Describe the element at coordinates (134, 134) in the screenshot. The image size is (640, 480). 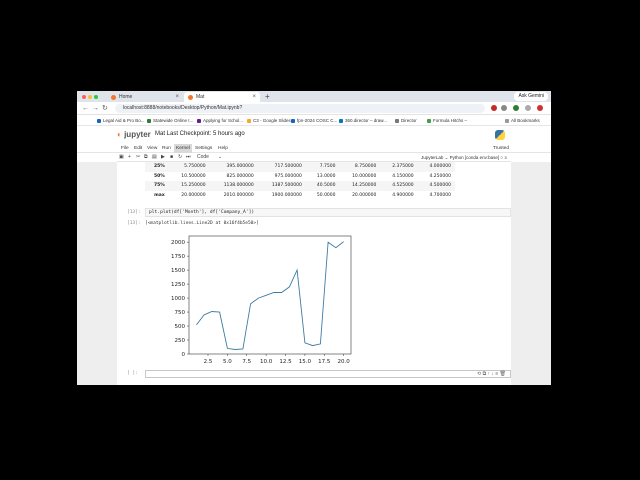
I see `jupyter-logo: ◐ jupyter` at that location.